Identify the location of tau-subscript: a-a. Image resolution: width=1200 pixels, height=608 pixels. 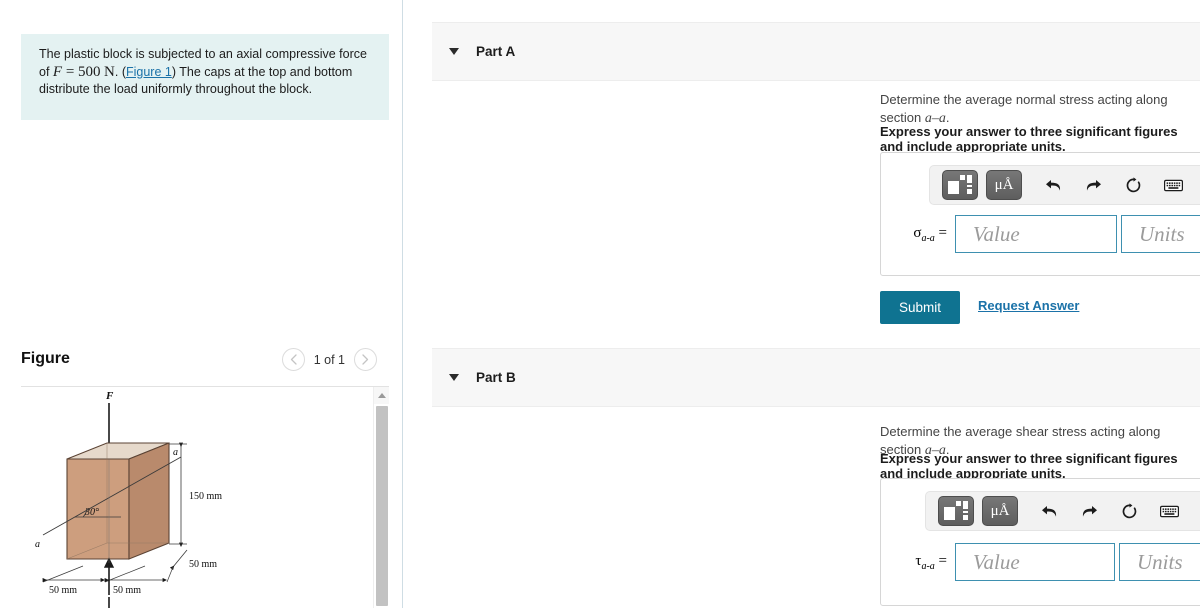
(928, 566).